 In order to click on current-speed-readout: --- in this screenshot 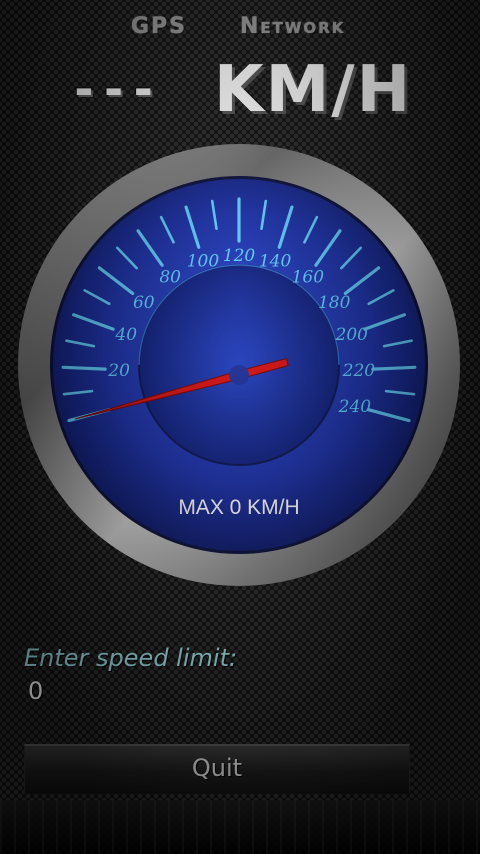, I will do `click(115, 89)`.